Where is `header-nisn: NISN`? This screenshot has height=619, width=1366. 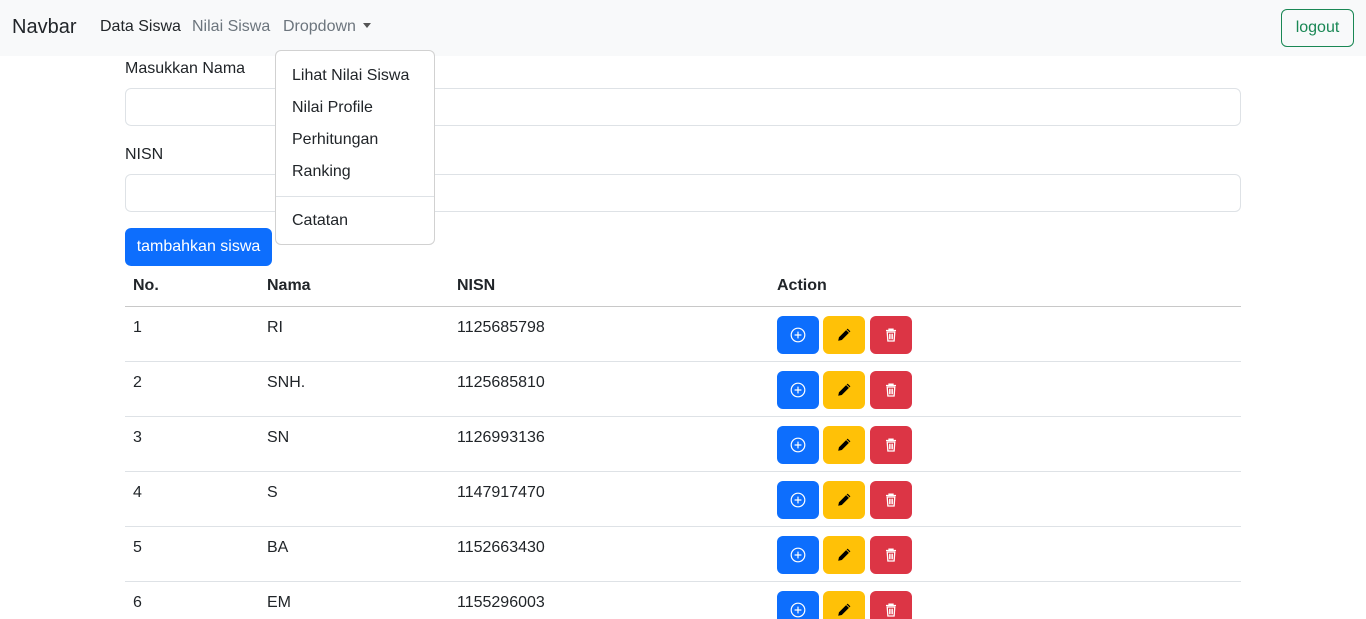 header-nisn: NISN is located at coordinates (476, 285).